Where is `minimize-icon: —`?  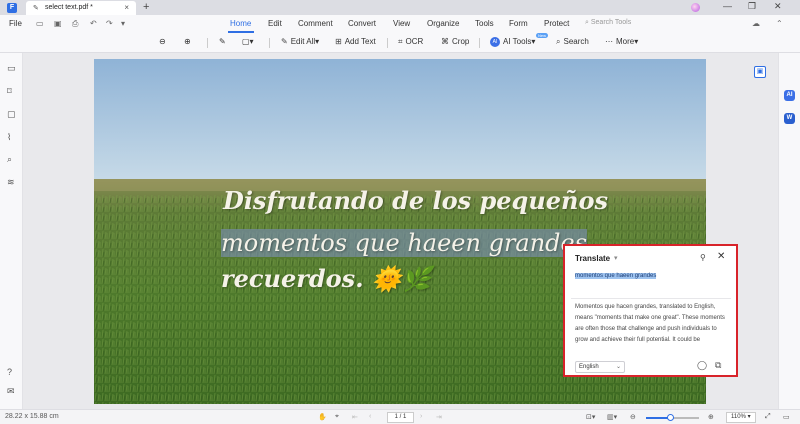
minimize-icon: — is located at coordinates (727, 6).